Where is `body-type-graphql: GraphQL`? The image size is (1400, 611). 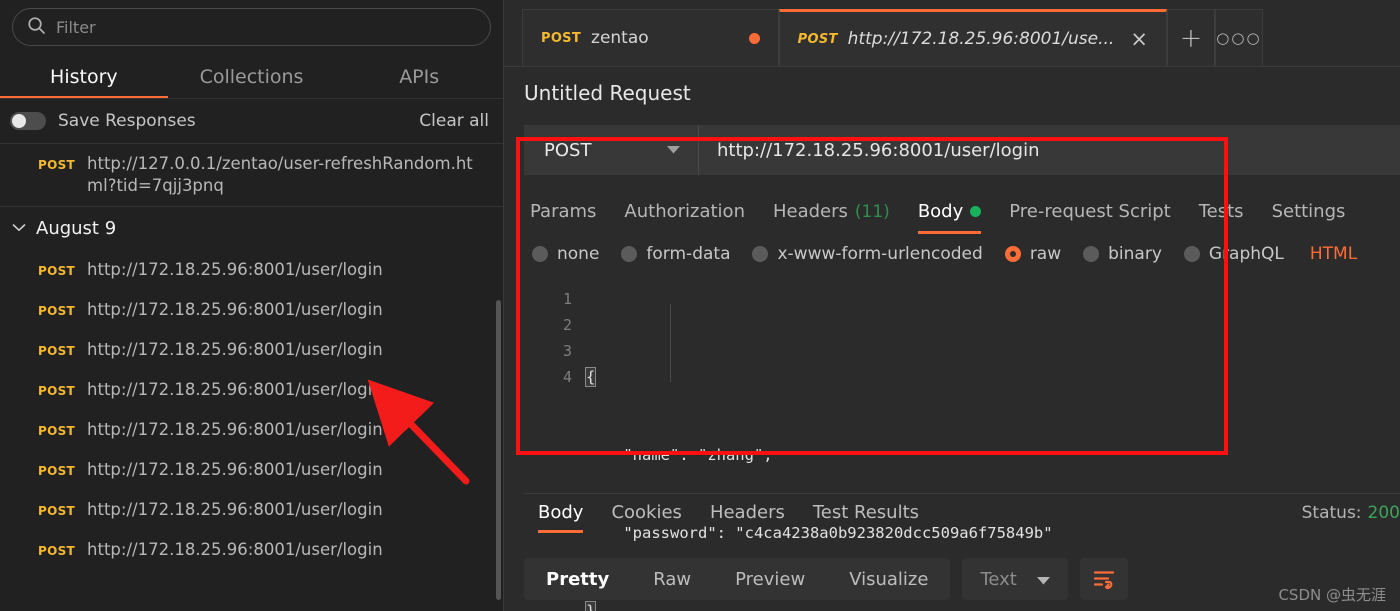 body-type-graphql: GraphQL is located at coordinates (1237, 254).